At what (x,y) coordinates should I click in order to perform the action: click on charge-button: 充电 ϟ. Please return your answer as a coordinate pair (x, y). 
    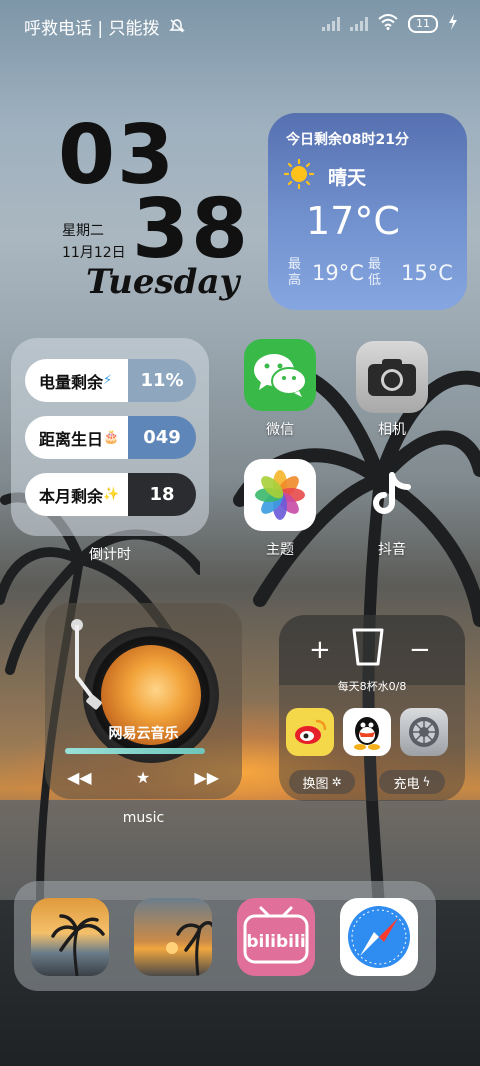
    Looking at the image, I should click on (412, 782).